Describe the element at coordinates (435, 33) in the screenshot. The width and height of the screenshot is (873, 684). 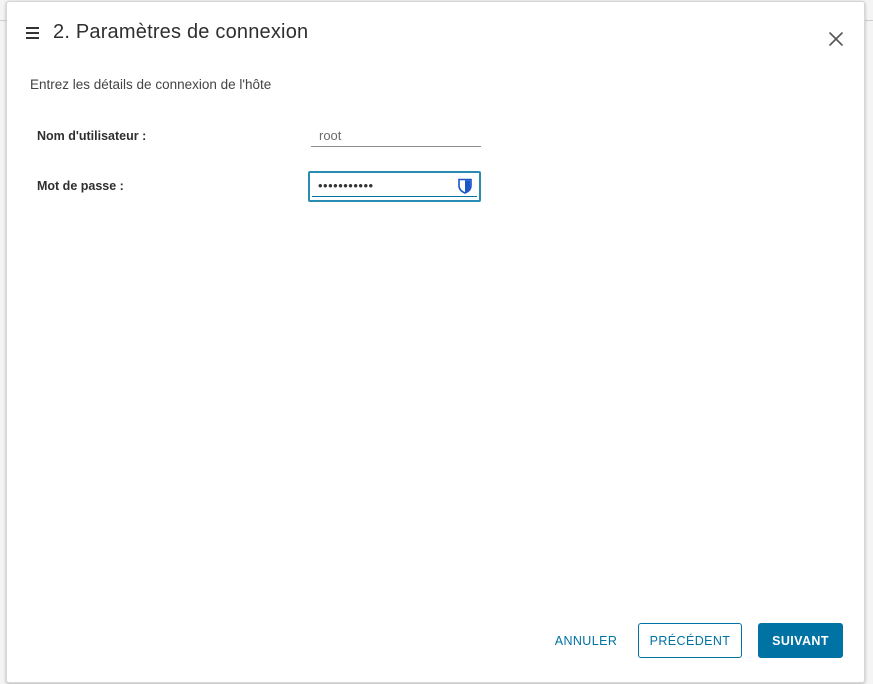
I see `dialog-header: 2. Paramètres de connexion` at that location.